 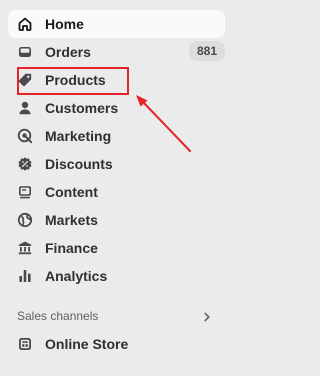 I want to click on sidebar-item-label: Content, so click(x=71, y=192).